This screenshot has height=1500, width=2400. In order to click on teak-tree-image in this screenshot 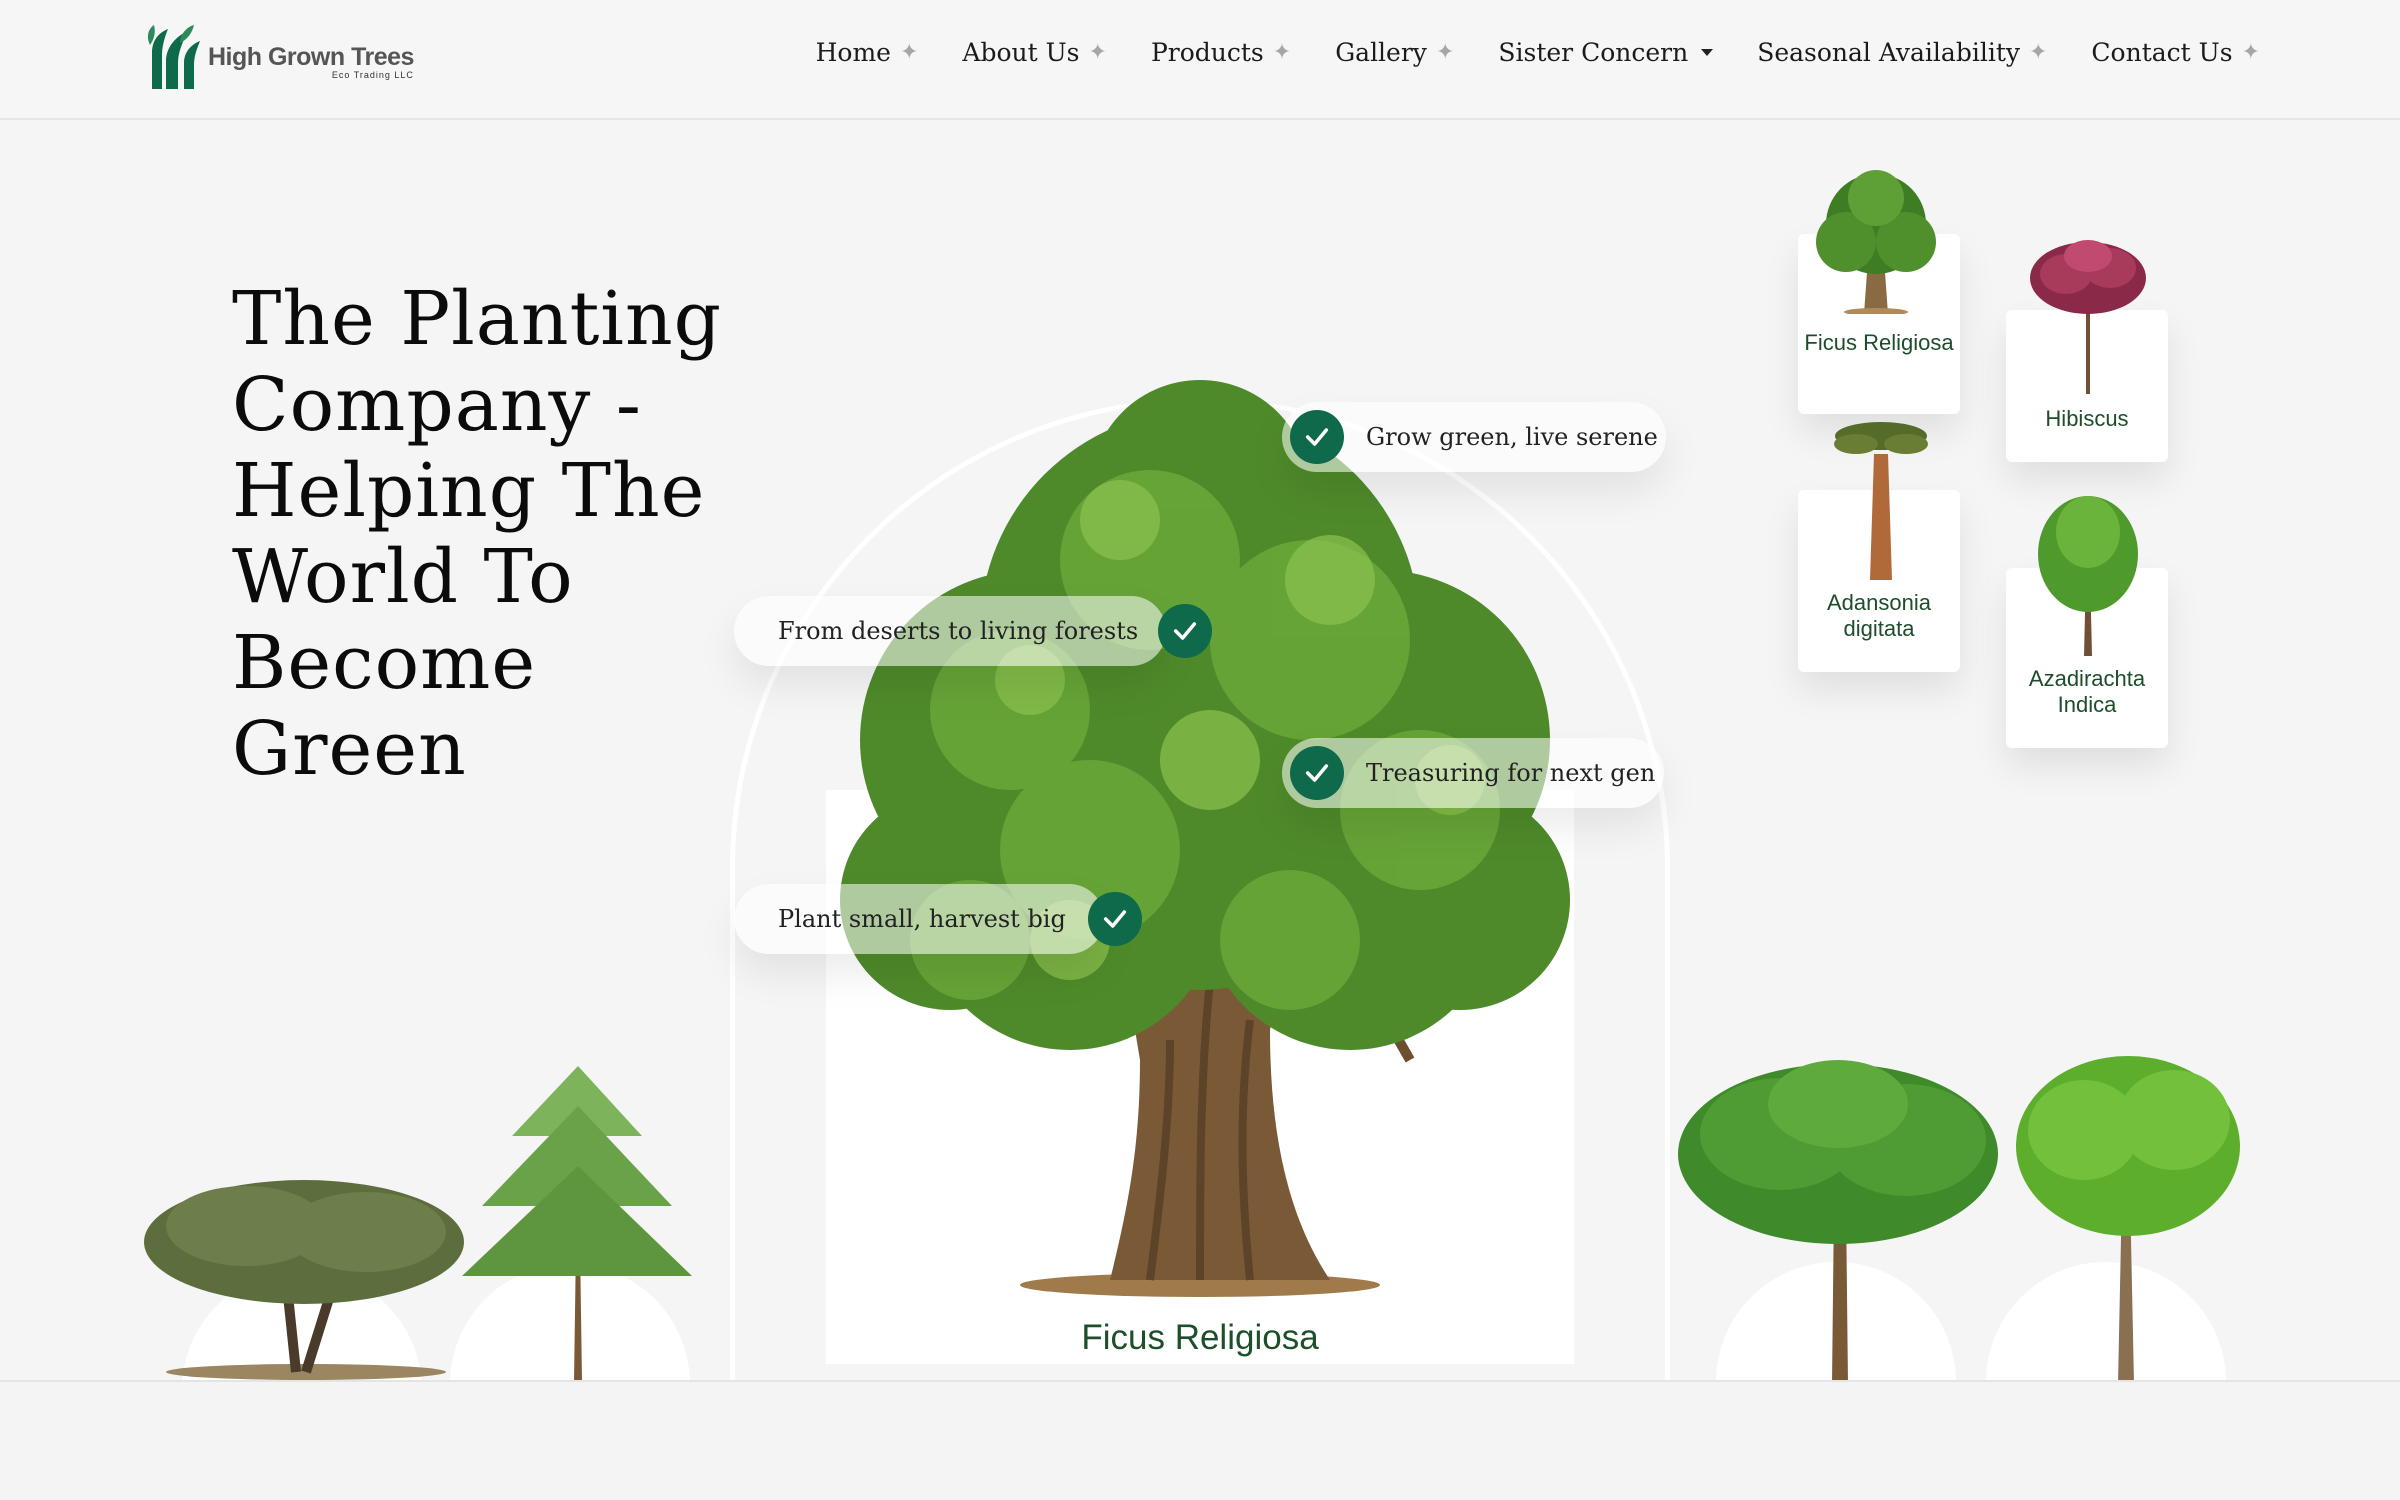, I will do `click(2128, 1218)`.